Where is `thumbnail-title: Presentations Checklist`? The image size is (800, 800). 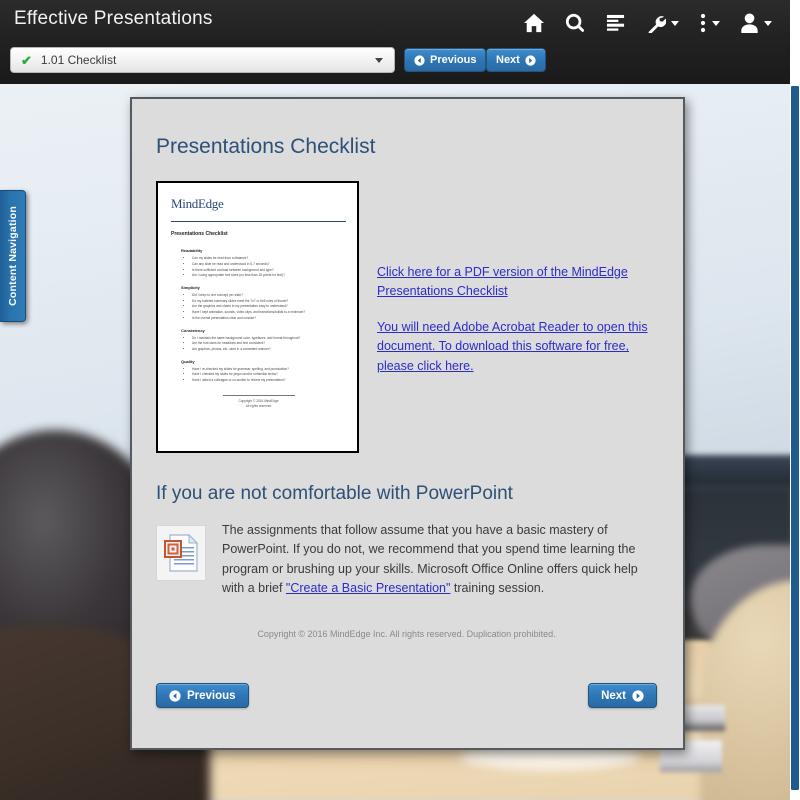 thumbnail-title: Presentations Checklist is located at coordinates (199, 233).